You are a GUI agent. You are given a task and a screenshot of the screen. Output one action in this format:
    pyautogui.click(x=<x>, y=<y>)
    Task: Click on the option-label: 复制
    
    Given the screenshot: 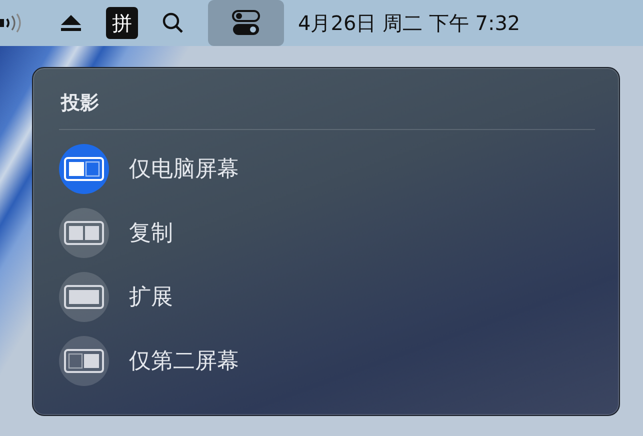 What is the action you would take?
    pyautogui.click(x=151, y=234)
    